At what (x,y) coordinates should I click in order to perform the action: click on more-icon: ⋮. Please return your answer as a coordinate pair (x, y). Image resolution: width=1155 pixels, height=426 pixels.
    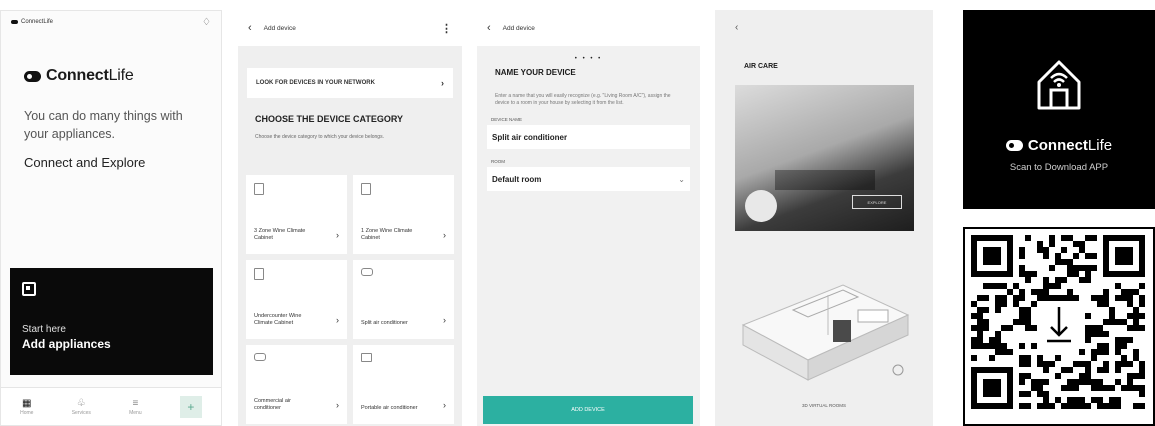
    Looking at the image, I should click on (446, 28).